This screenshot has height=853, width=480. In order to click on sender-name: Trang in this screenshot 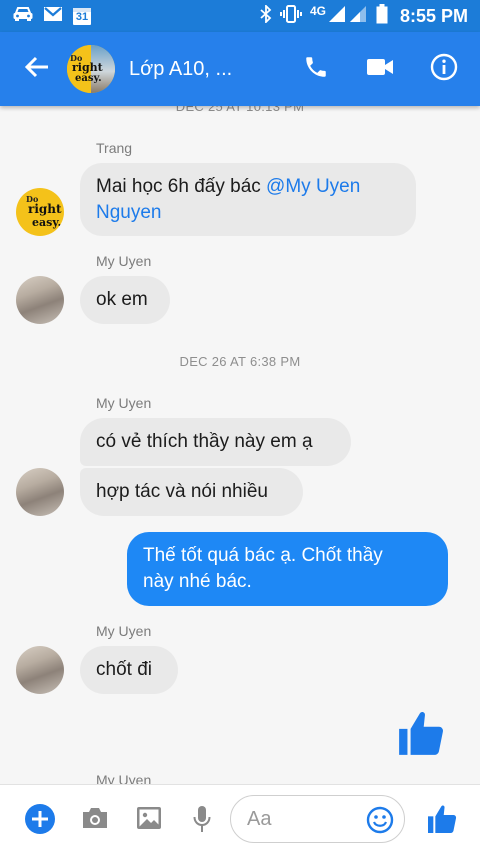, I will do `click(114, 148)`.